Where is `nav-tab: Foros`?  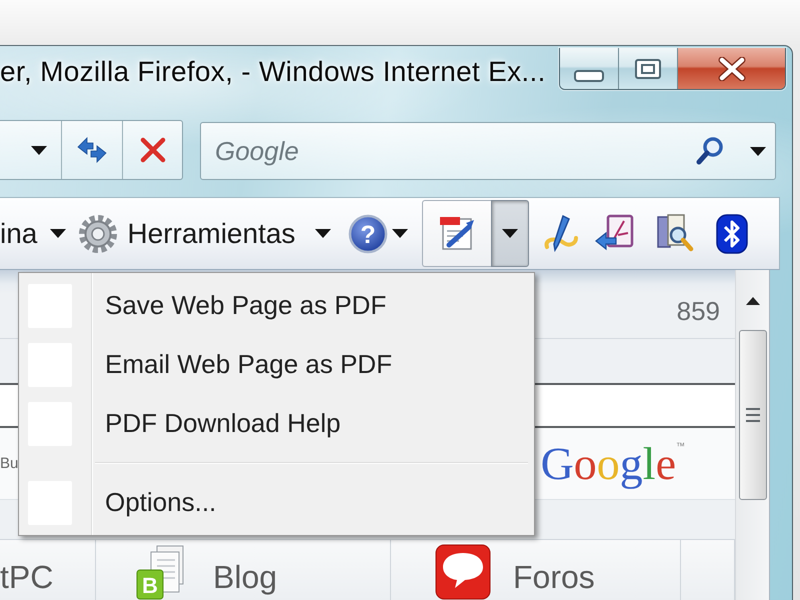
nav-tab: Foros is located at coordinates (536, 570).